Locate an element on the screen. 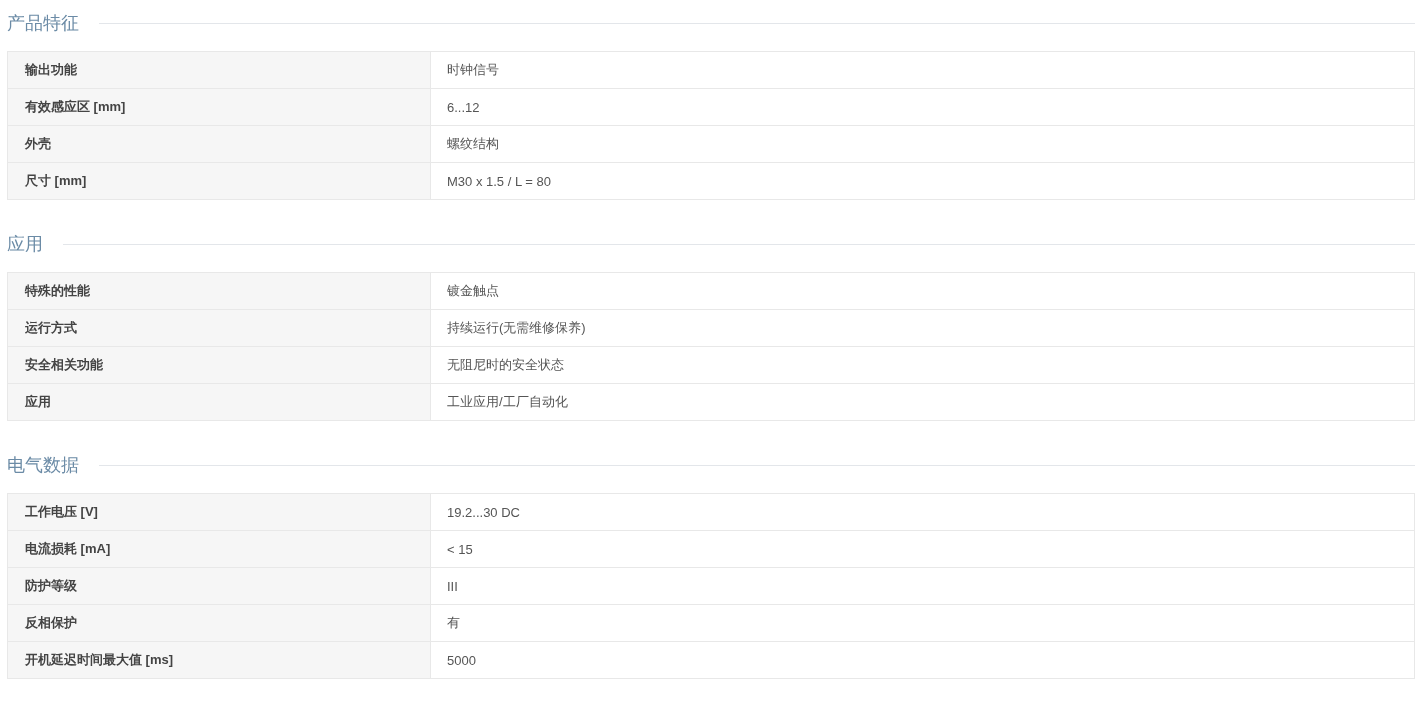 This screenshot has height=711, width=1428. spec-label: 特殊的性能 is located at coordinates (219, 291).